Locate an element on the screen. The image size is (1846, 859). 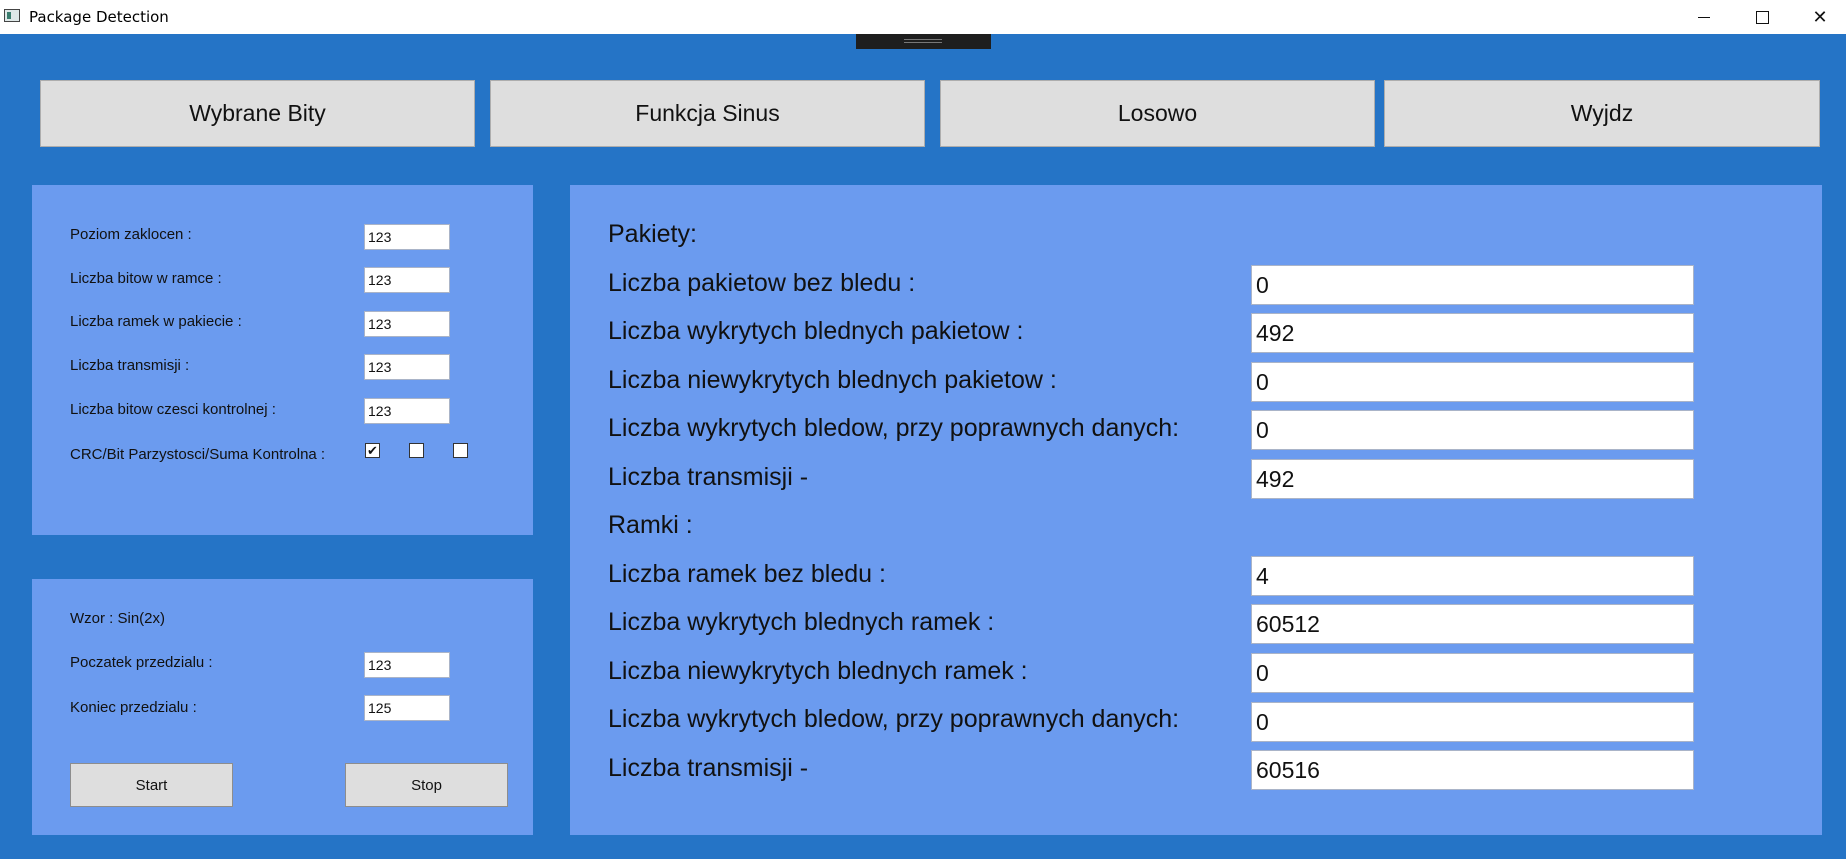
drag-handle is located at coordinates (923, 41).